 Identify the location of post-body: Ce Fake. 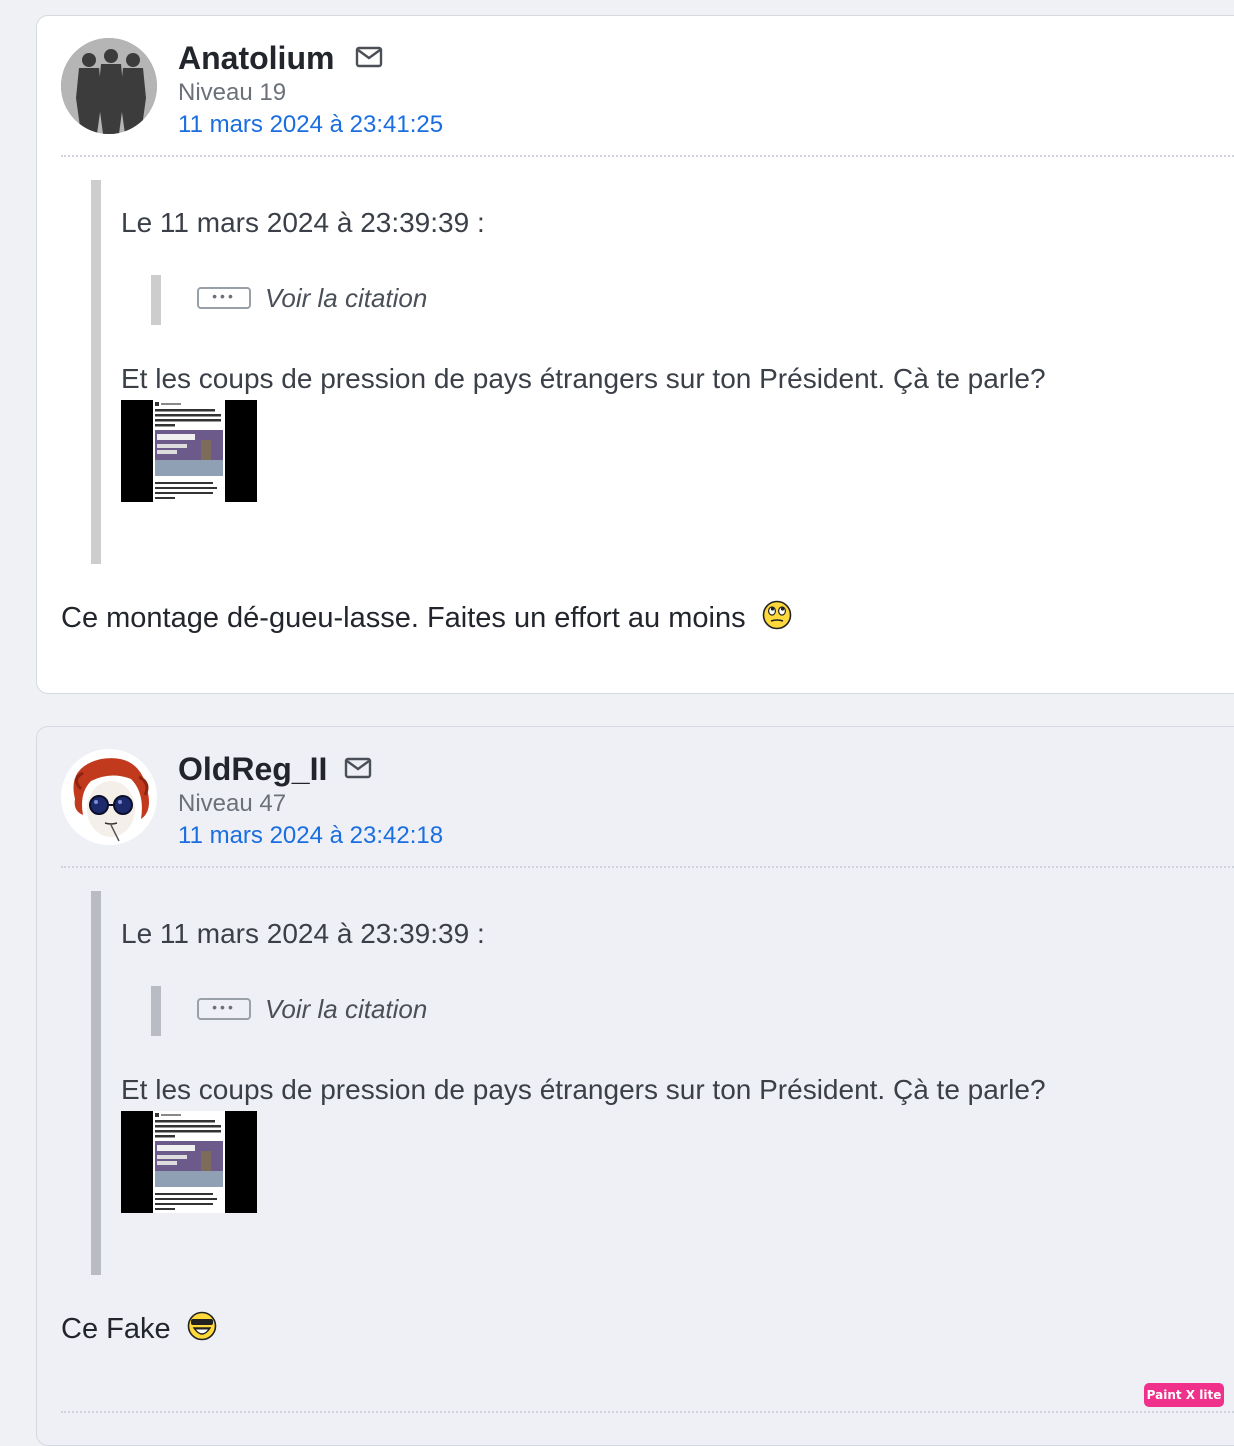
(139, 1329).